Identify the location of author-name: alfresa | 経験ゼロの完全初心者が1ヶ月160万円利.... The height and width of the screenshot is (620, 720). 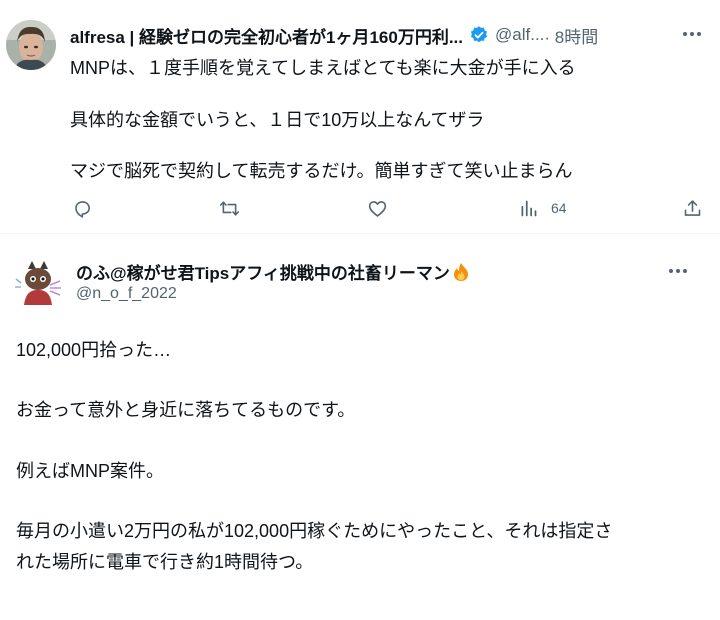
(266, 35).